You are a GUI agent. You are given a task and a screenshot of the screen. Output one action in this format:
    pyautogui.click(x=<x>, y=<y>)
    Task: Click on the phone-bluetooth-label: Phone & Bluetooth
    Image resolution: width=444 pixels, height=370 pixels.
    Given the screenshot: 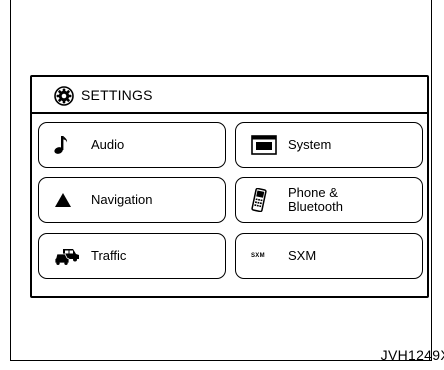 What is the action you would take?
    pyautogui.click(x=315, y=199)
    